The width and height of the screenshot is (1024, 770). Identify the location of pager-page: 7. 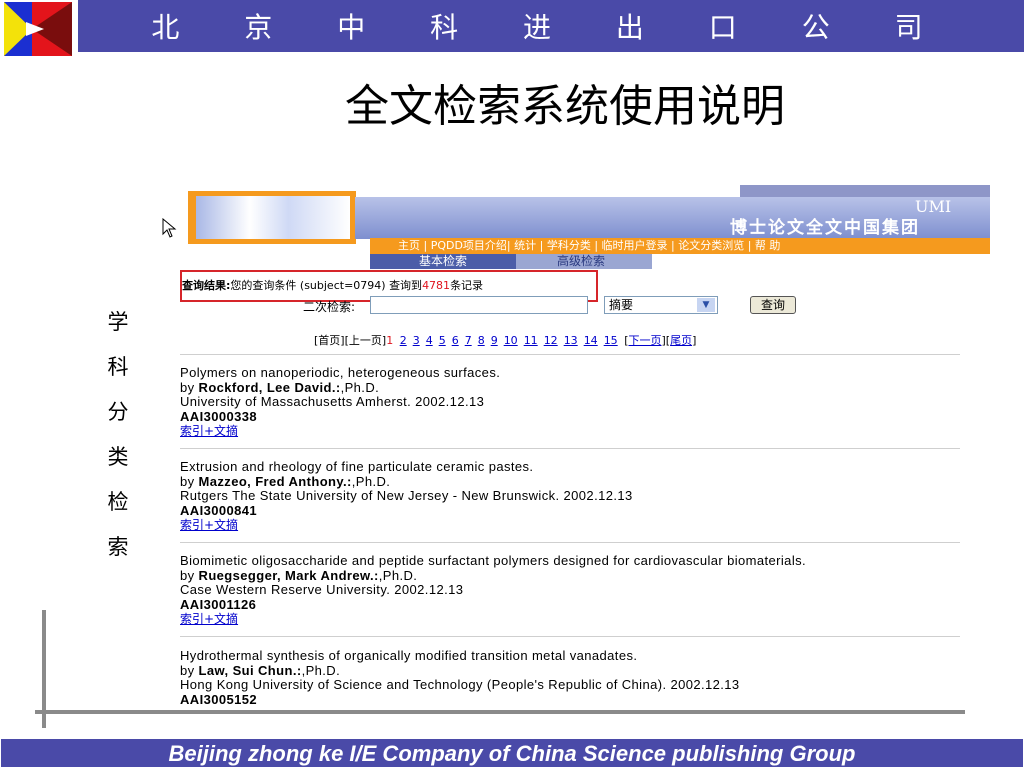
(468, 340).